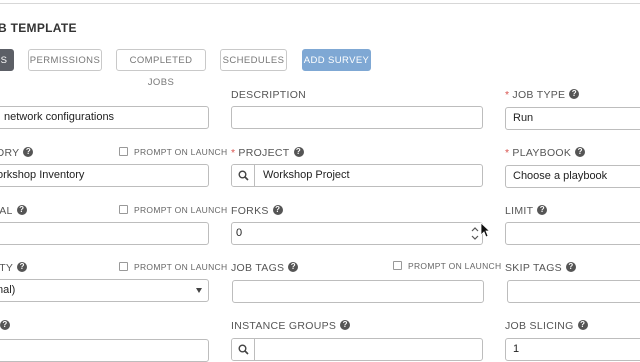 Image resolution: width=640 pixels, height=362 pixels. I want to click on row5-left-input, so click(104, 350).